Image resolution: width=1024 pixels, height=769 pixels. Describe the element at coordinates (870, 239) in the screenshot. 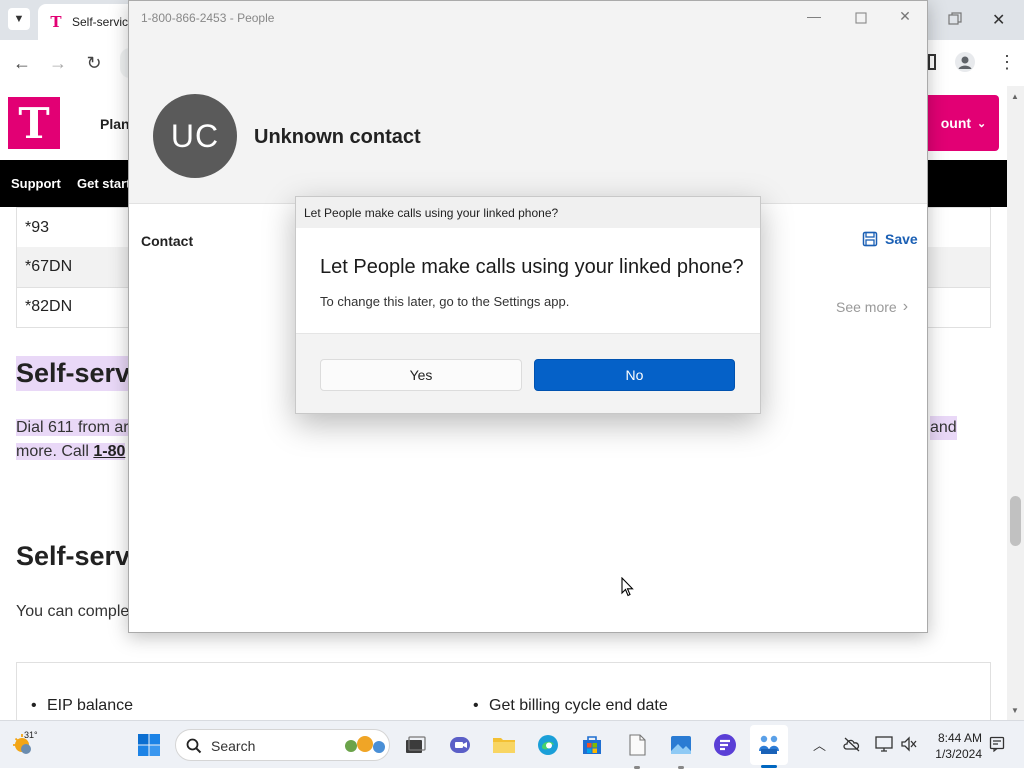

I see `save-icon` at that location.